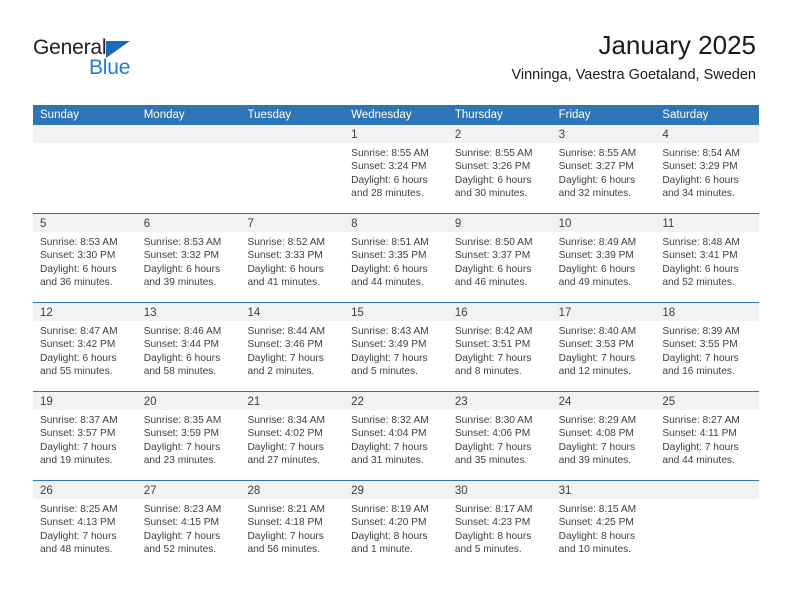 Image resolution: width=792 pixels, height=612 pixels. What do you see at coordinates (387, 282) in the screenshot?
I see `daylight-text-cont: and 44 minutes.` at bounding box center [387, 282].